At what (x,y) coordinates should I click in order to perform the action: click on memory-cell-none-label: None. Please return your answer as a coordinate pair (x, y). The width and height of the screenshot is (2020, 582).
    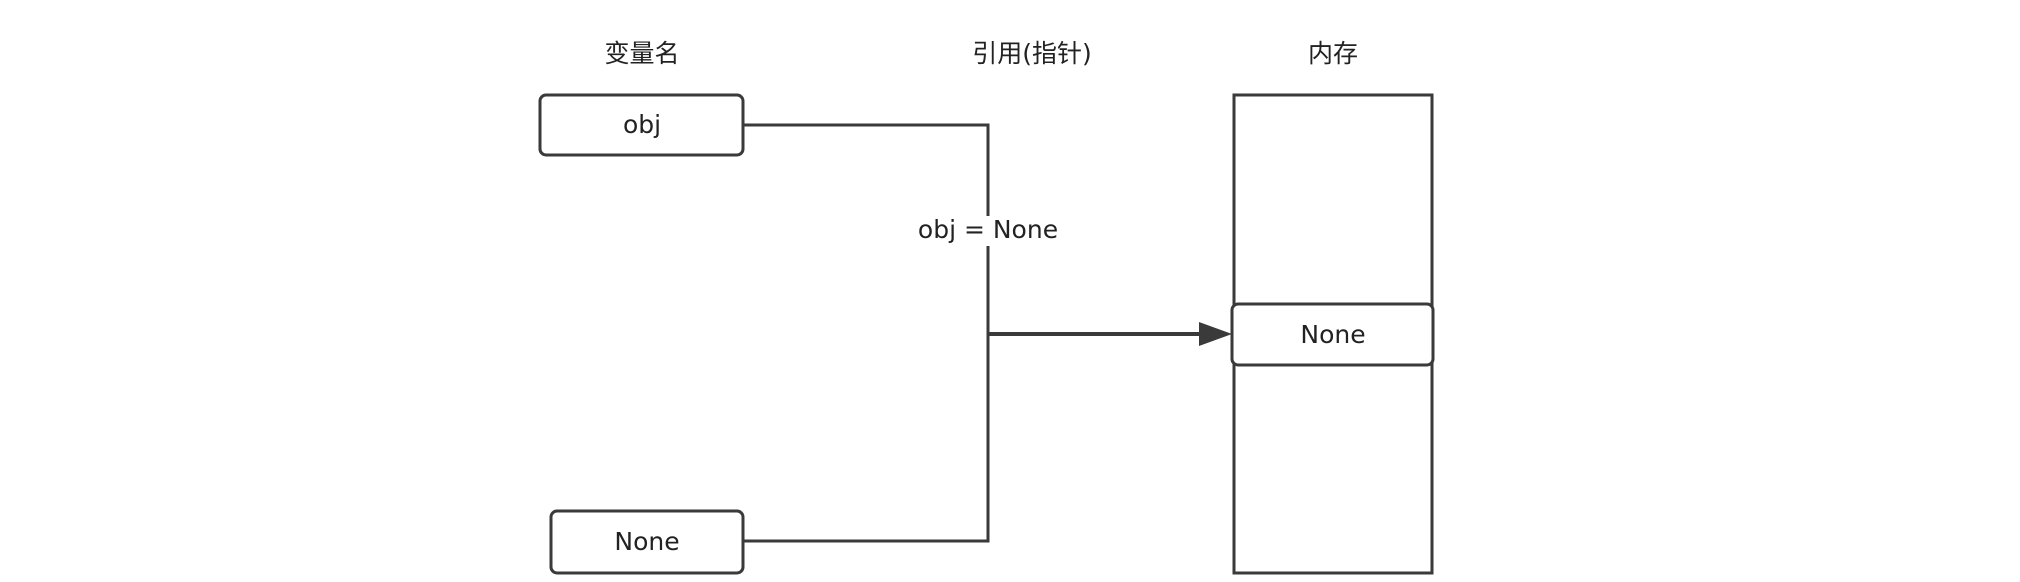
    Looking at the image, I should click on (1332, 334).